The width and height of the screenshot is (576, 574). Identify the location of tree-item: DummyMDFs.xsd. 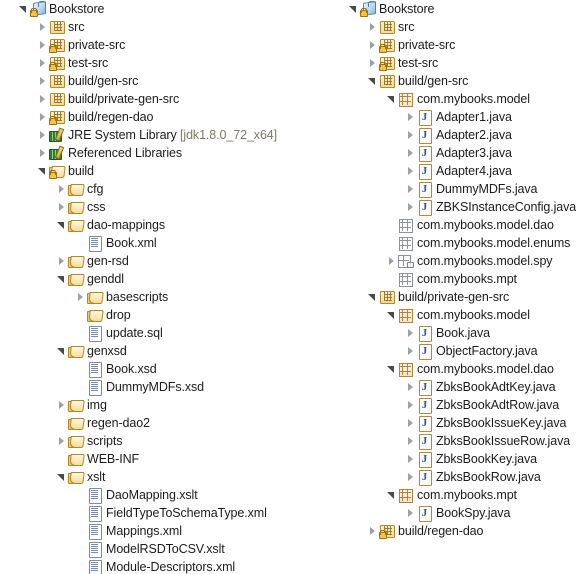
(160, 387).